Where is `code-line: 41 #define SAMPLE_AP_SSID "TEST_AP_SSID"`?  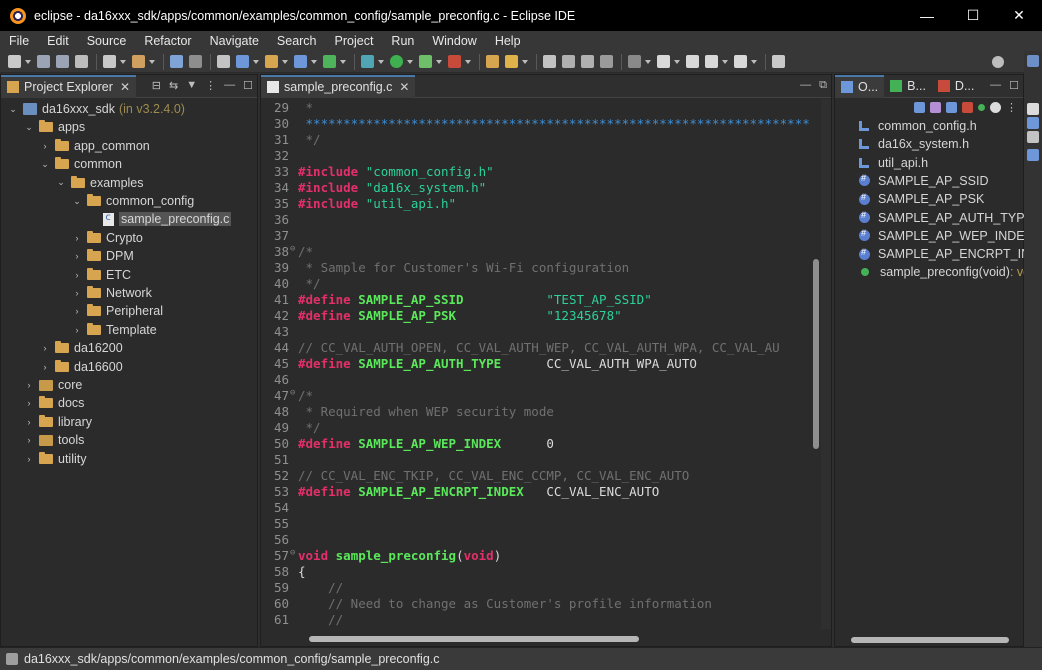 code-line: 41 #define SAMPLE_AP_SSID "TEST_AP_SSID" is located at coordinates (535, 300).